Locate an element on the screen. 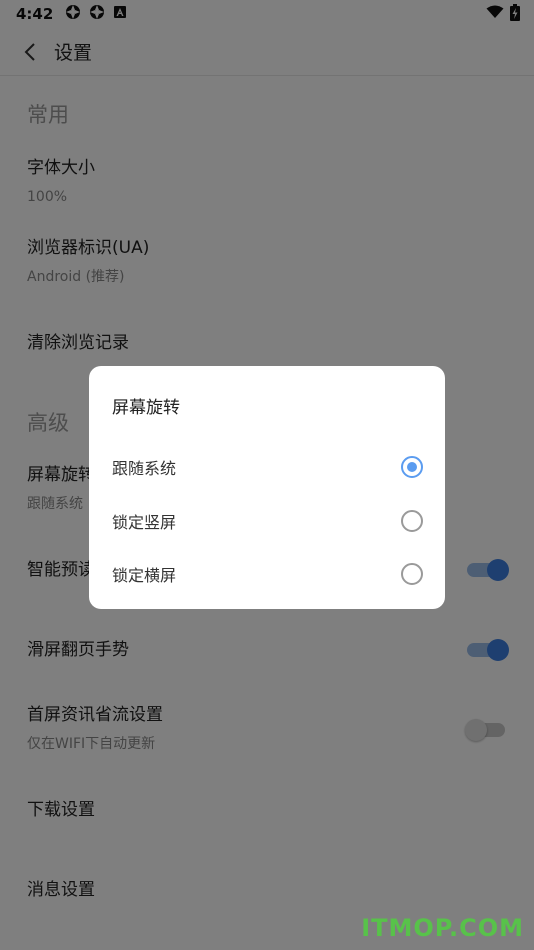 This screenshot has width=534, height=950. option-label: 跟随系统 is located at coordinates (144, 468).